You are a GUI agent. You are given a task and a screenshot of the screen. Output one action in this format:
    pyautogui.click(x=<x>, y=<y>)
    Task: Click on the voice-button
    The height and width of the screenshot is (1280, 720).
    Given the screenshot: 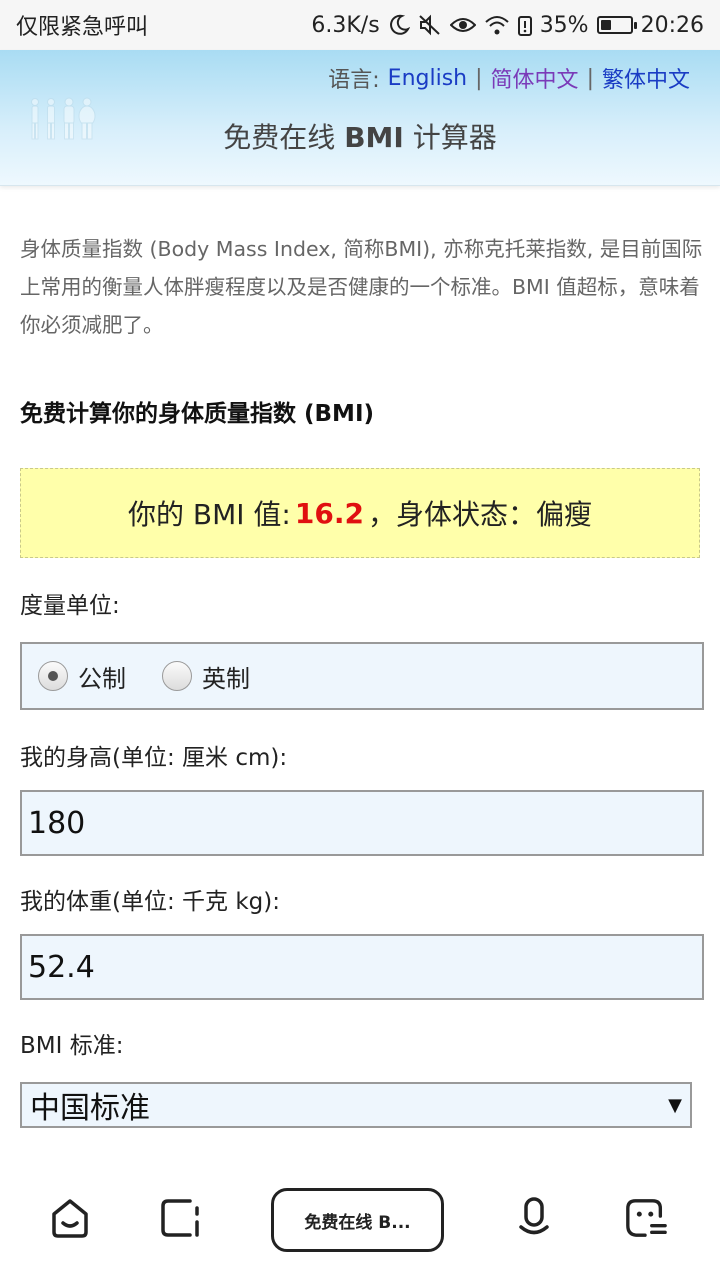 What is the action you would take?
    pyautogui.click(x=534, y=1218)
    